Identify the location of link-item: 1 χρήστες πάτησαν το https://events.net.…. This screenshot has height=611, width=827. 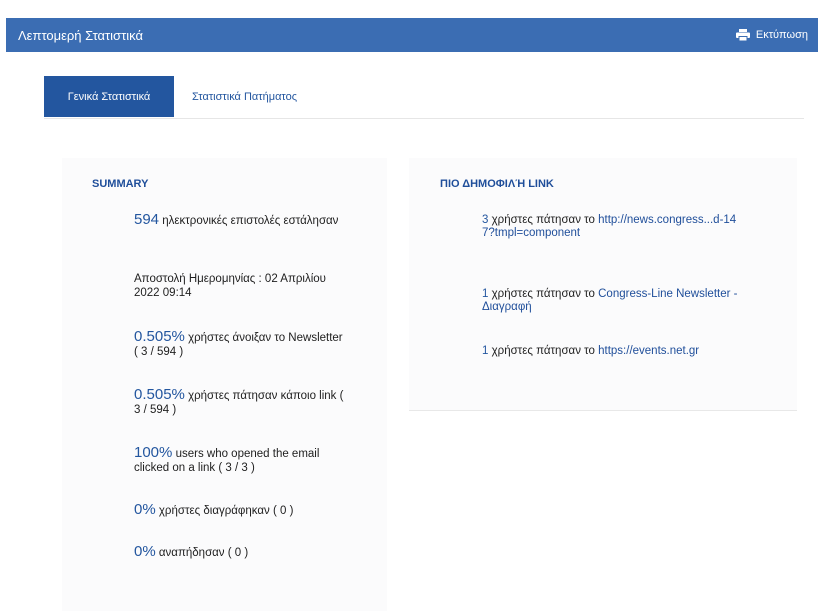
(632, 351).